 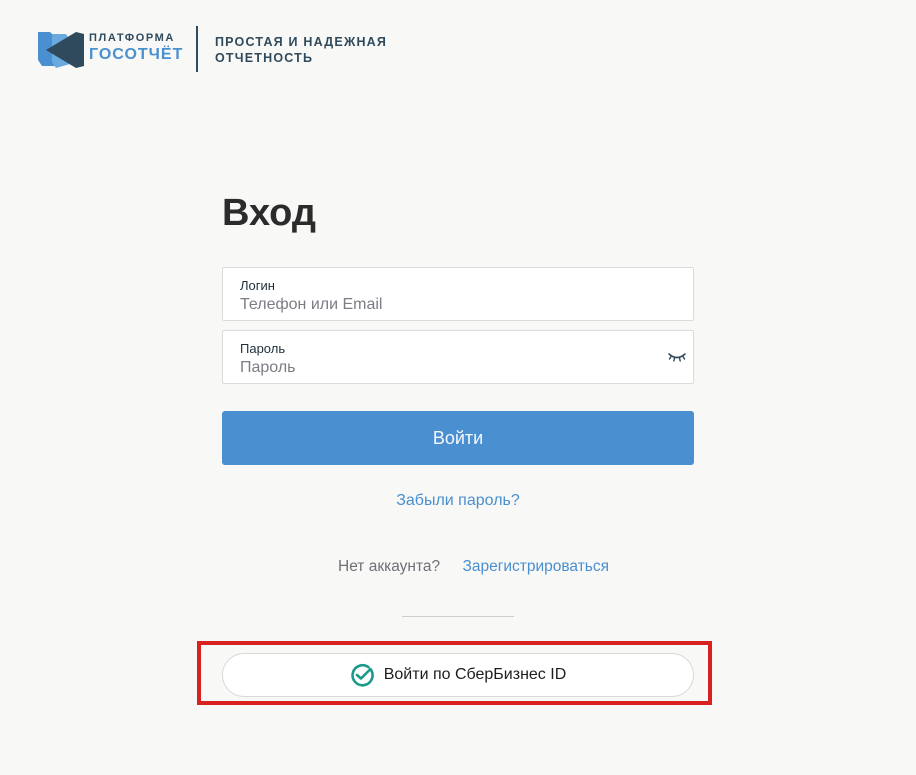 What do you see at coordinates (458, 294) in the screenshot?
I see `login-field: Логин` at bounding box center [458, 294].